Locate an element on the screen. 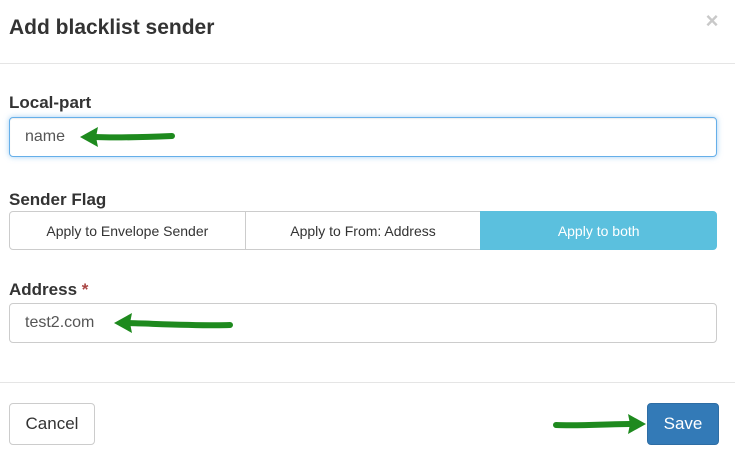 This screenshot has width=735, height=460. local-part-label: Local-part is located at coordinates (50, 102).